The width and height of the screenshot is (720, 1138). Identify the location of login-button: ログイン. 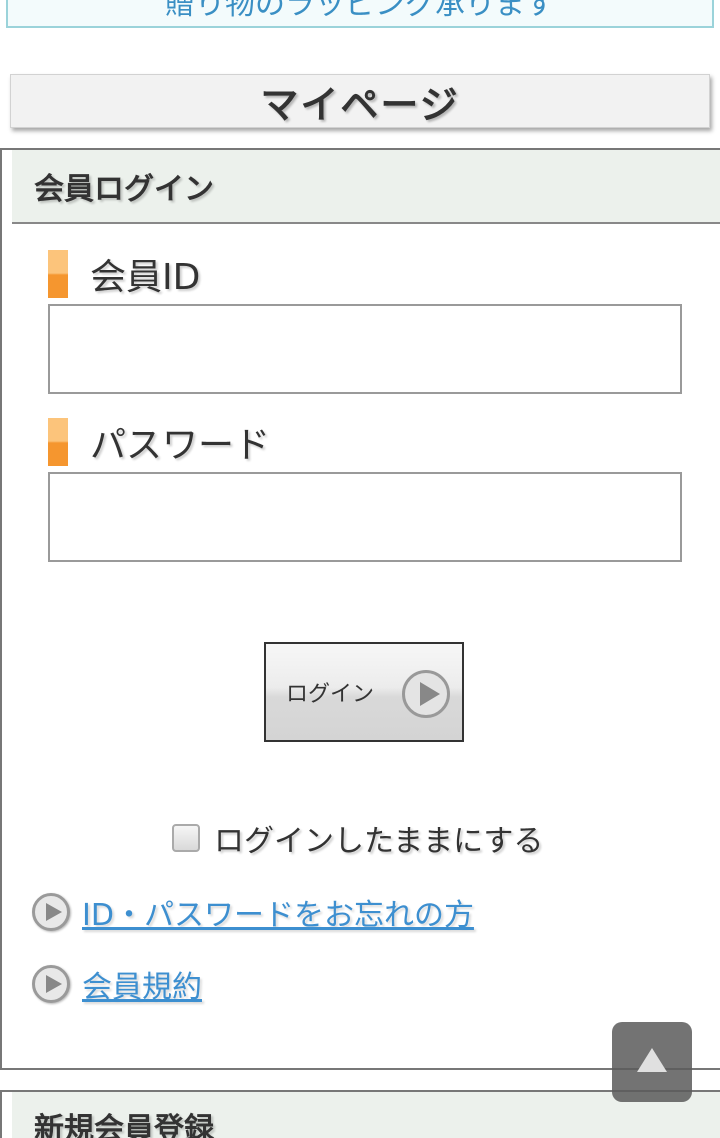
(364, 692).